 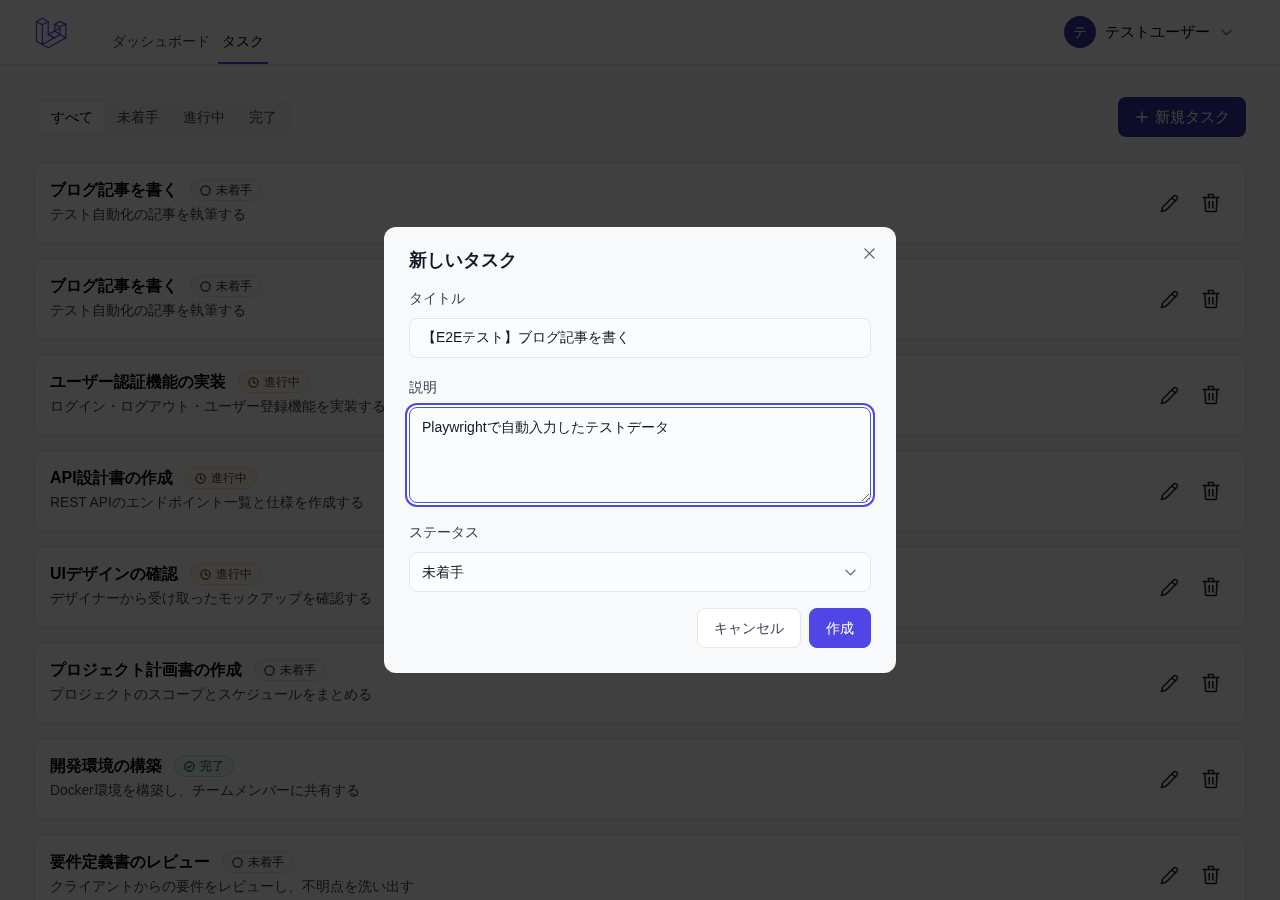 I want to click on close-icon, so click(x=869, y=253).